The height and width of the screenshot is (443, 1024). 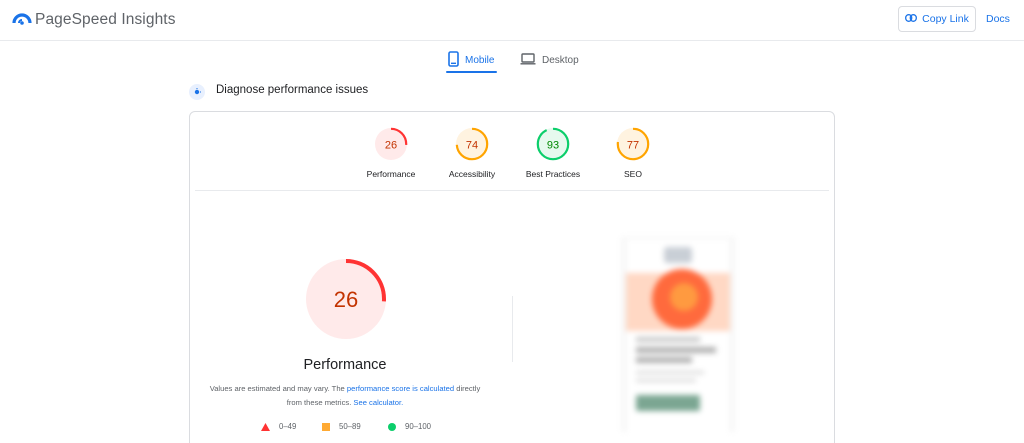 I want to click on gauge-best-practices-value: 93, so click(x=553, y=146).